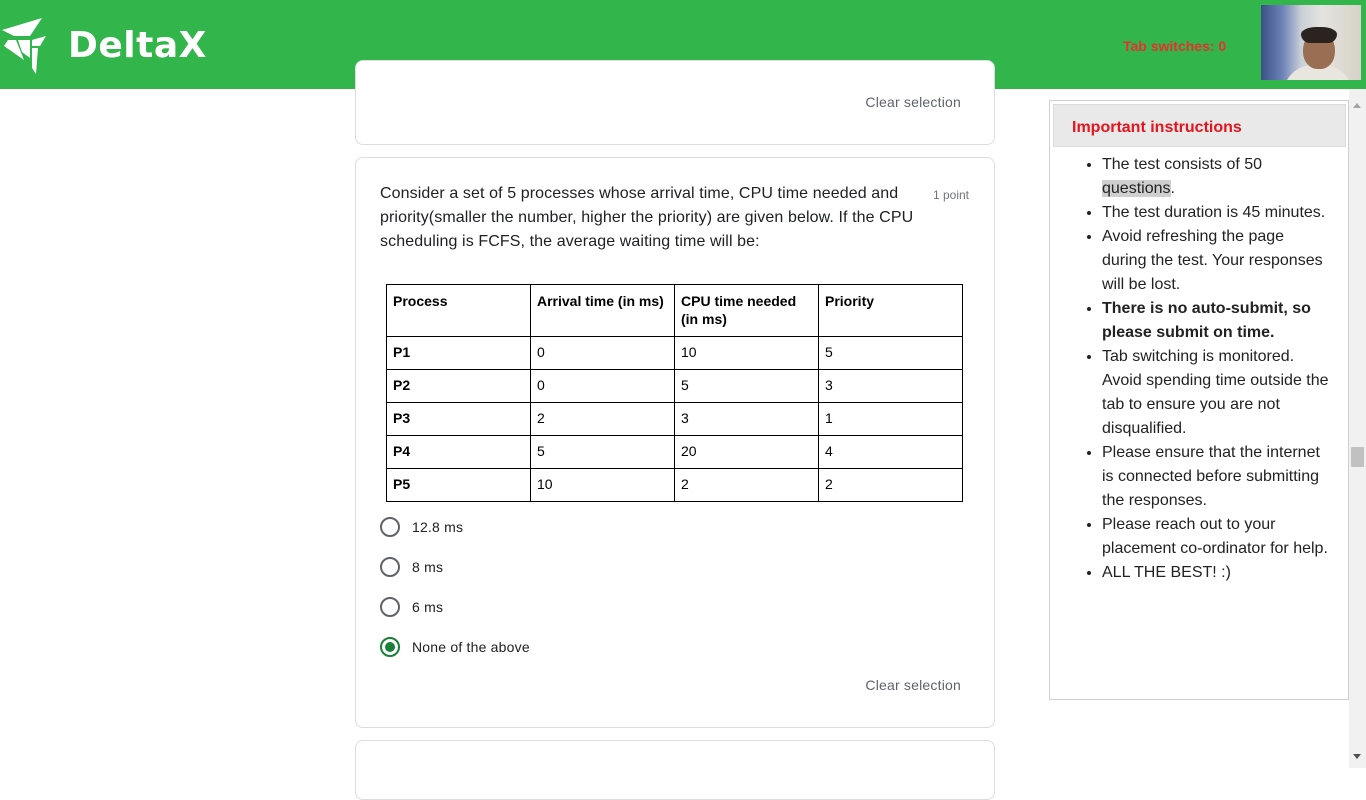 The height and width of the screenshot is (800, 1366). What do you see at coordinates (24, 46) in the screenshot?
I see `deltax-logo-icon` at bounding box center [24, 46].